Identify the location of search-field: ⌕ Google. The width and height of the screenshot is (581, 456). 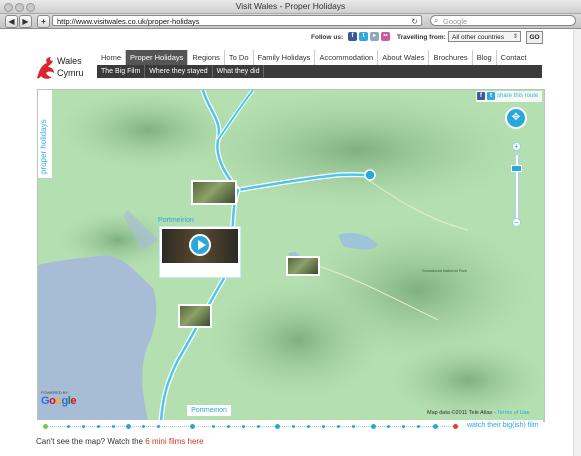
(503, 20).